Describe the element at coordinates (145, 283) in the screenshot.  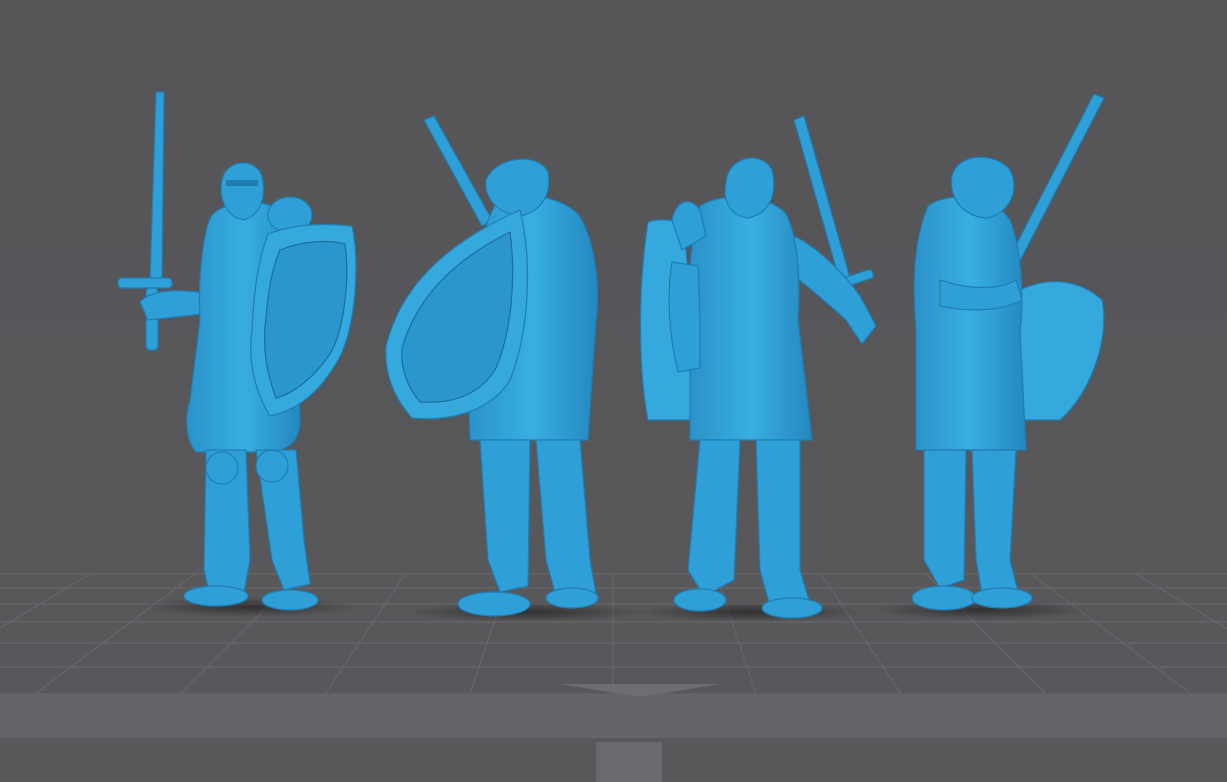
I see `sword-guard` at that location.